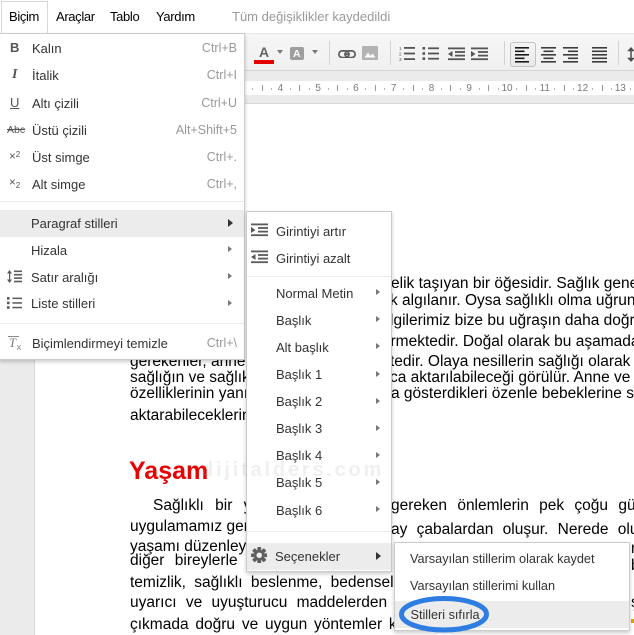  I want to click on svg-text: 2, so click(400, 54).